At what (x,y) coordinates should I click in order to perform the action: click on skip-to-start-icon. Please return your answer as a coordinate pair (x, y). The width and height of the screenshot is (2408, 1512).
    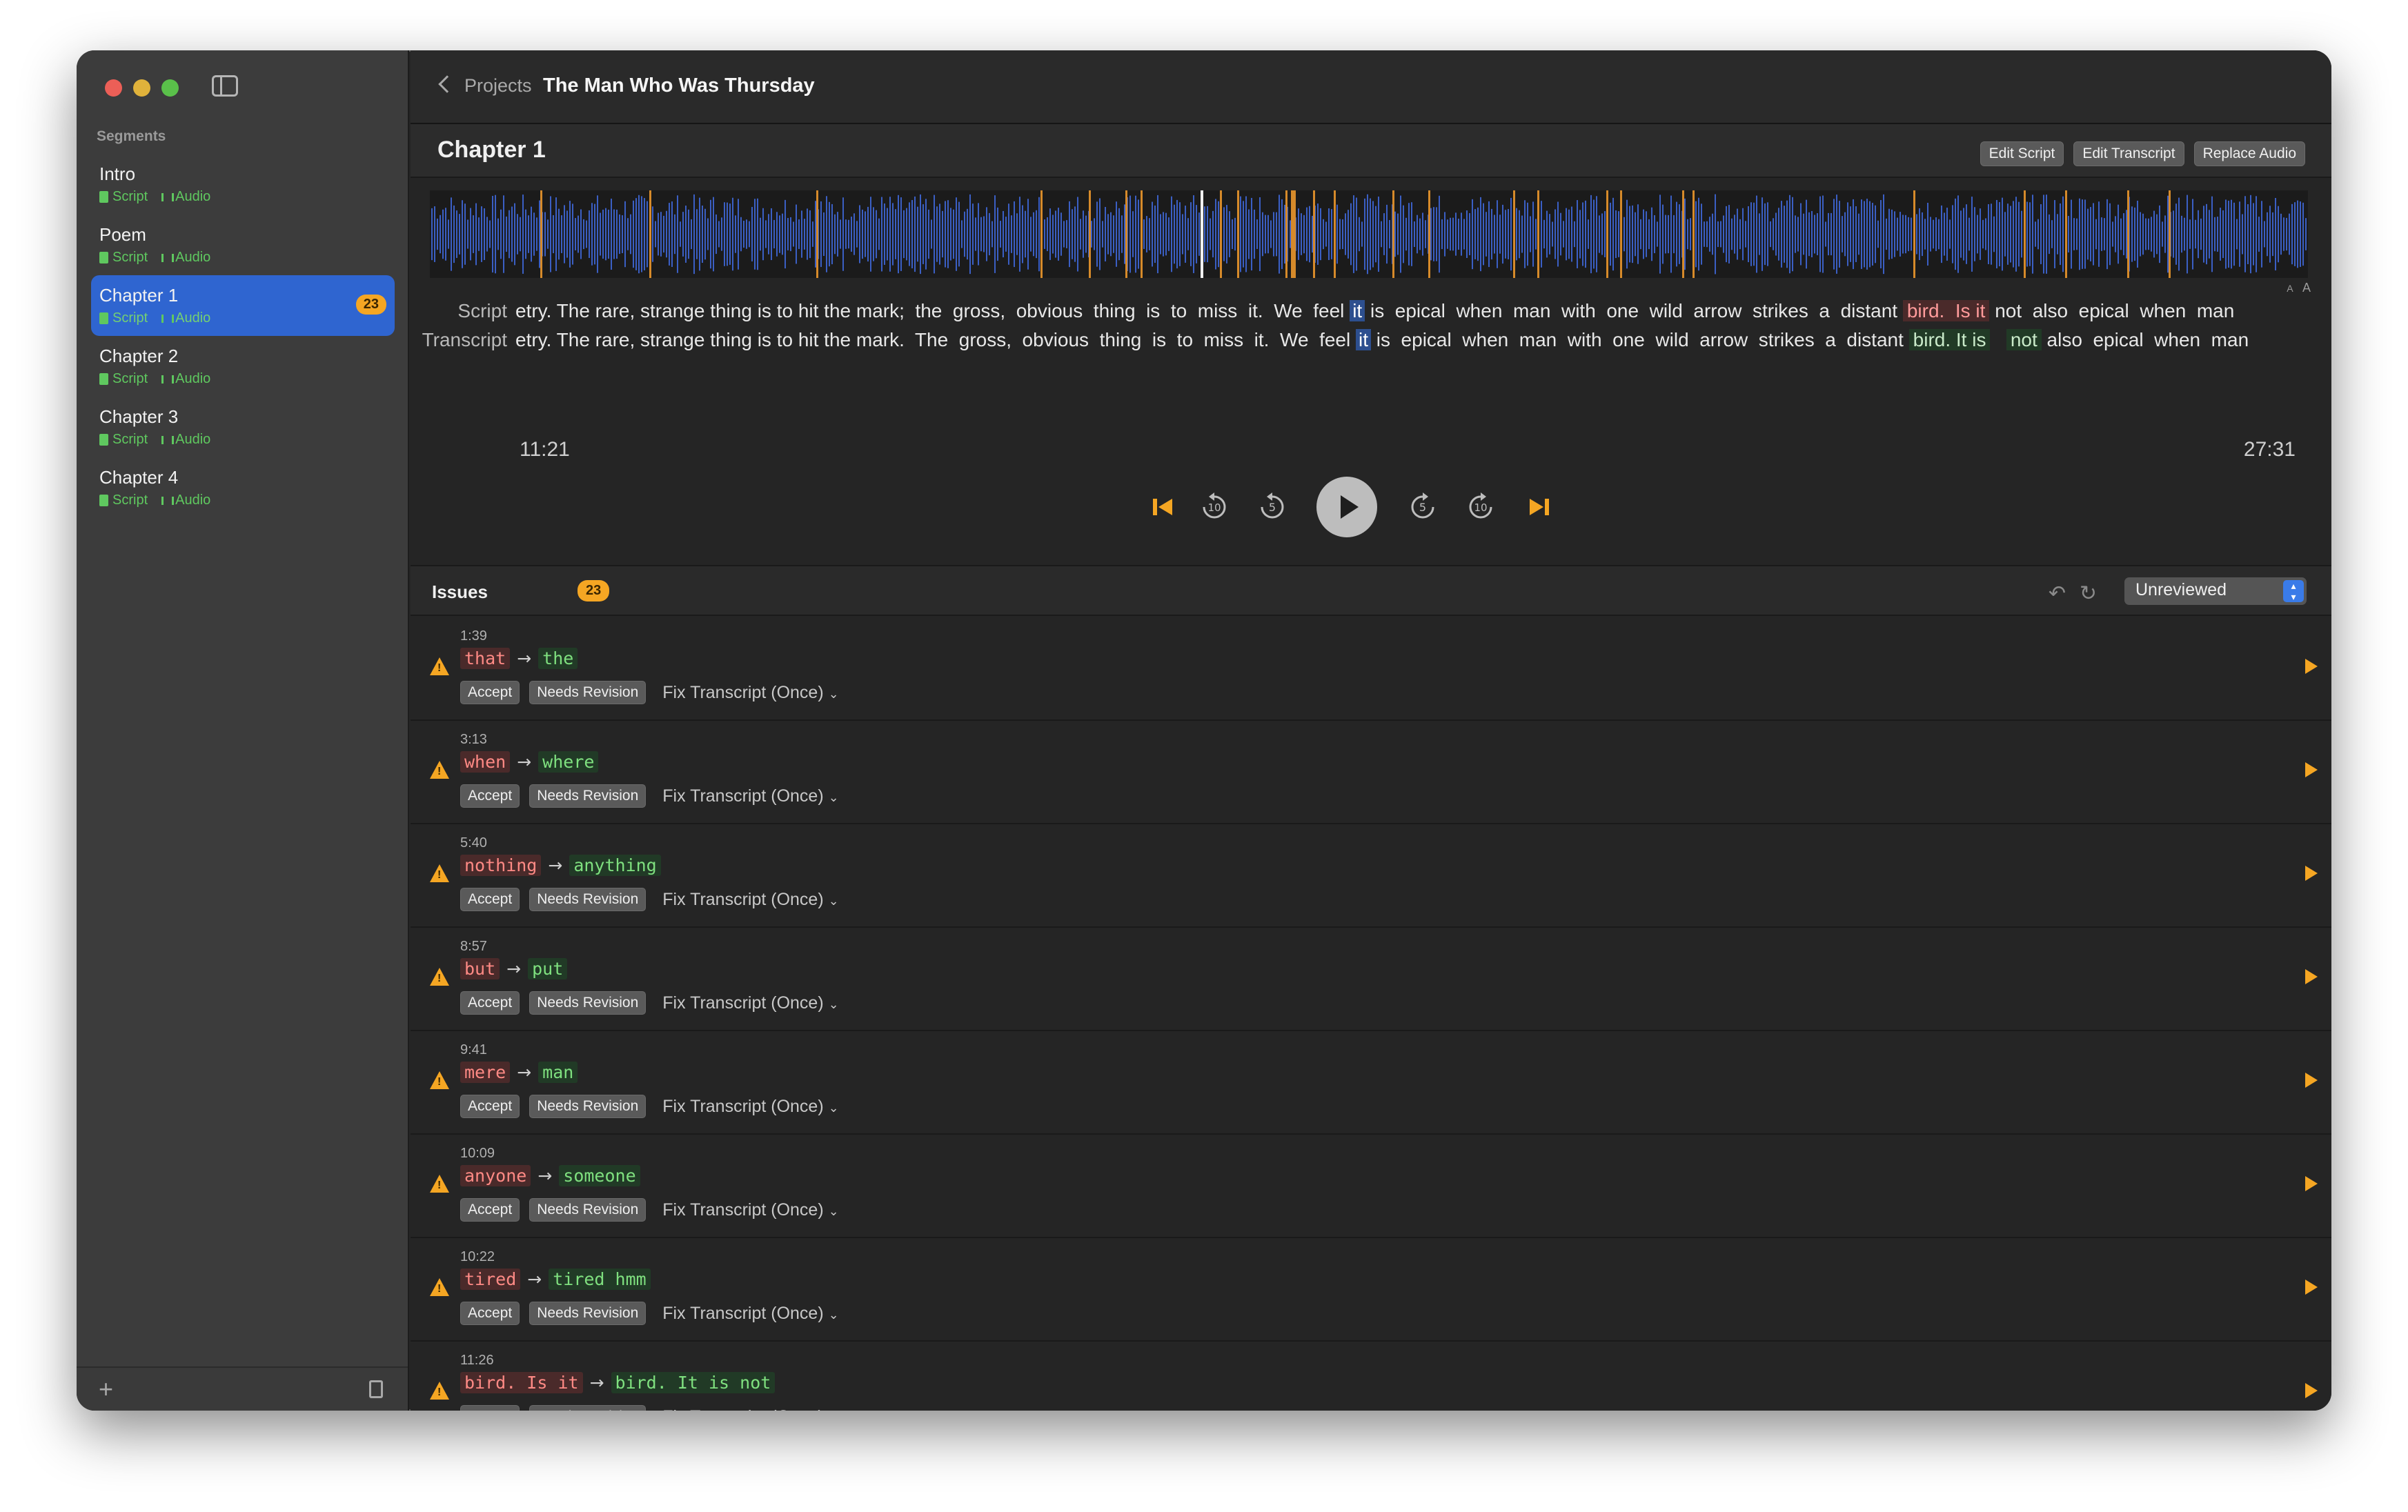
    Looking at the image, I should click on (1162, 507).